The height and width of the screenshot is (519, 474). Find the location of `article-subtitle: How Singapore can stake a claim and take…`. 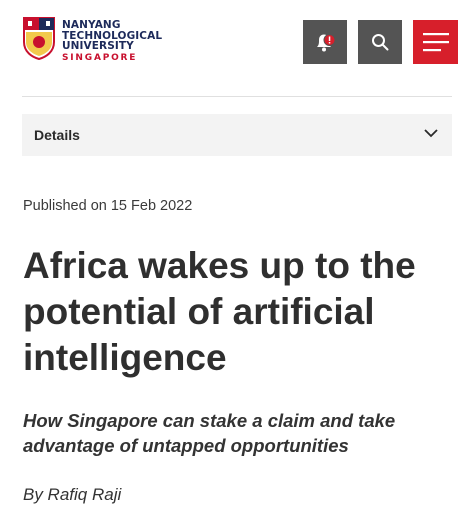

article-subtitle: How Singapore can stake a claim and take… is located at coordinates (209, 433).